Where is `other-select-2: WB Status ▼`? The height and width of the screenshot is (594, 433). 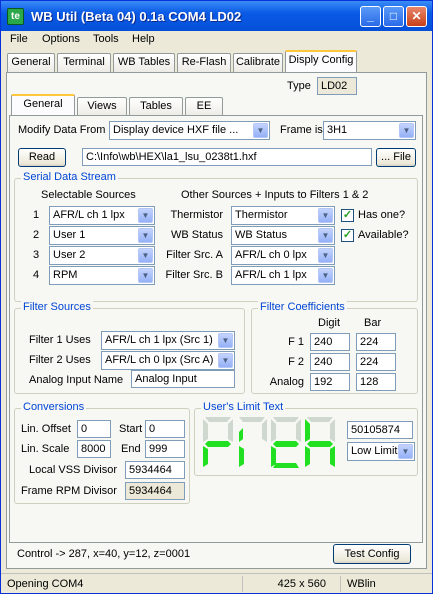 other-select-2: WB Status ▼ is located at coordinates (283, 235).